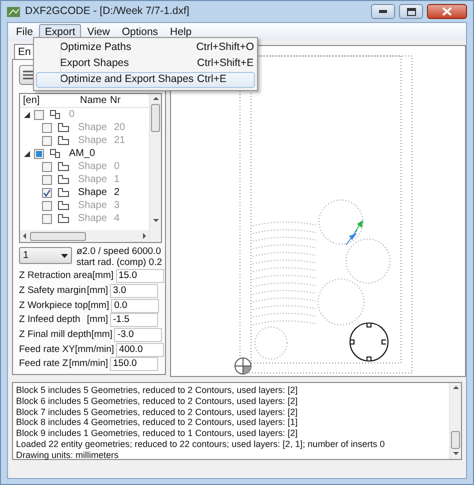 The image size is (474, 485). What do you see at coordinates (53, 305) in the screenshot?
I see `parameter-label: Z Workpiece top` at bounding box center [53, 305].